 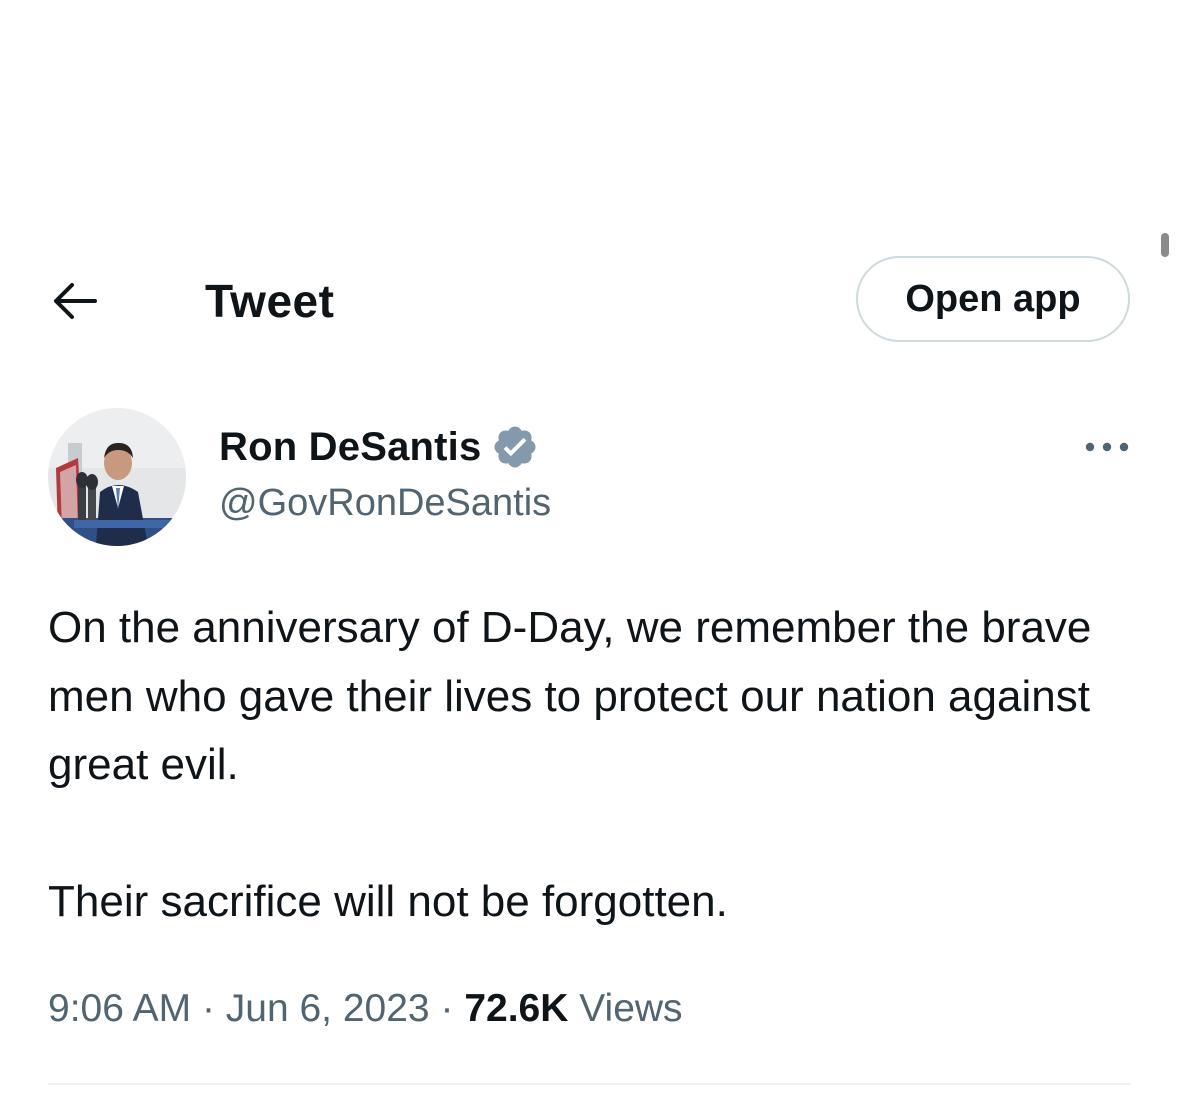 I want to click on author-name-row: Ron DeSantis, so click(x=379, y=447).